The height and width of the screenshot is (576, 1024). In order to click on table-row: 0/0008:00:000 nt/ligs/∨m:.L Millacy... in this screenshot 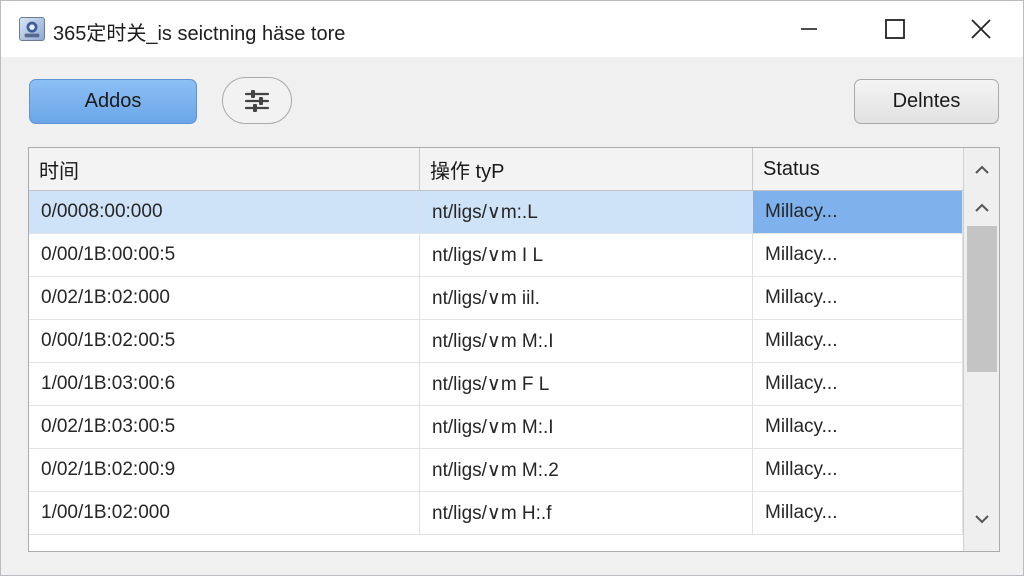, I will do `click(496, 212)`.